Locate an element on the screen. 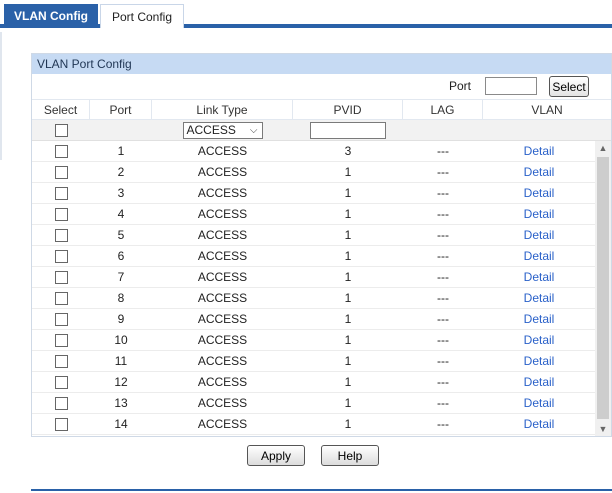 This screenshot has height=493, width=612. port-search-input is located at coordinates (511, 86).